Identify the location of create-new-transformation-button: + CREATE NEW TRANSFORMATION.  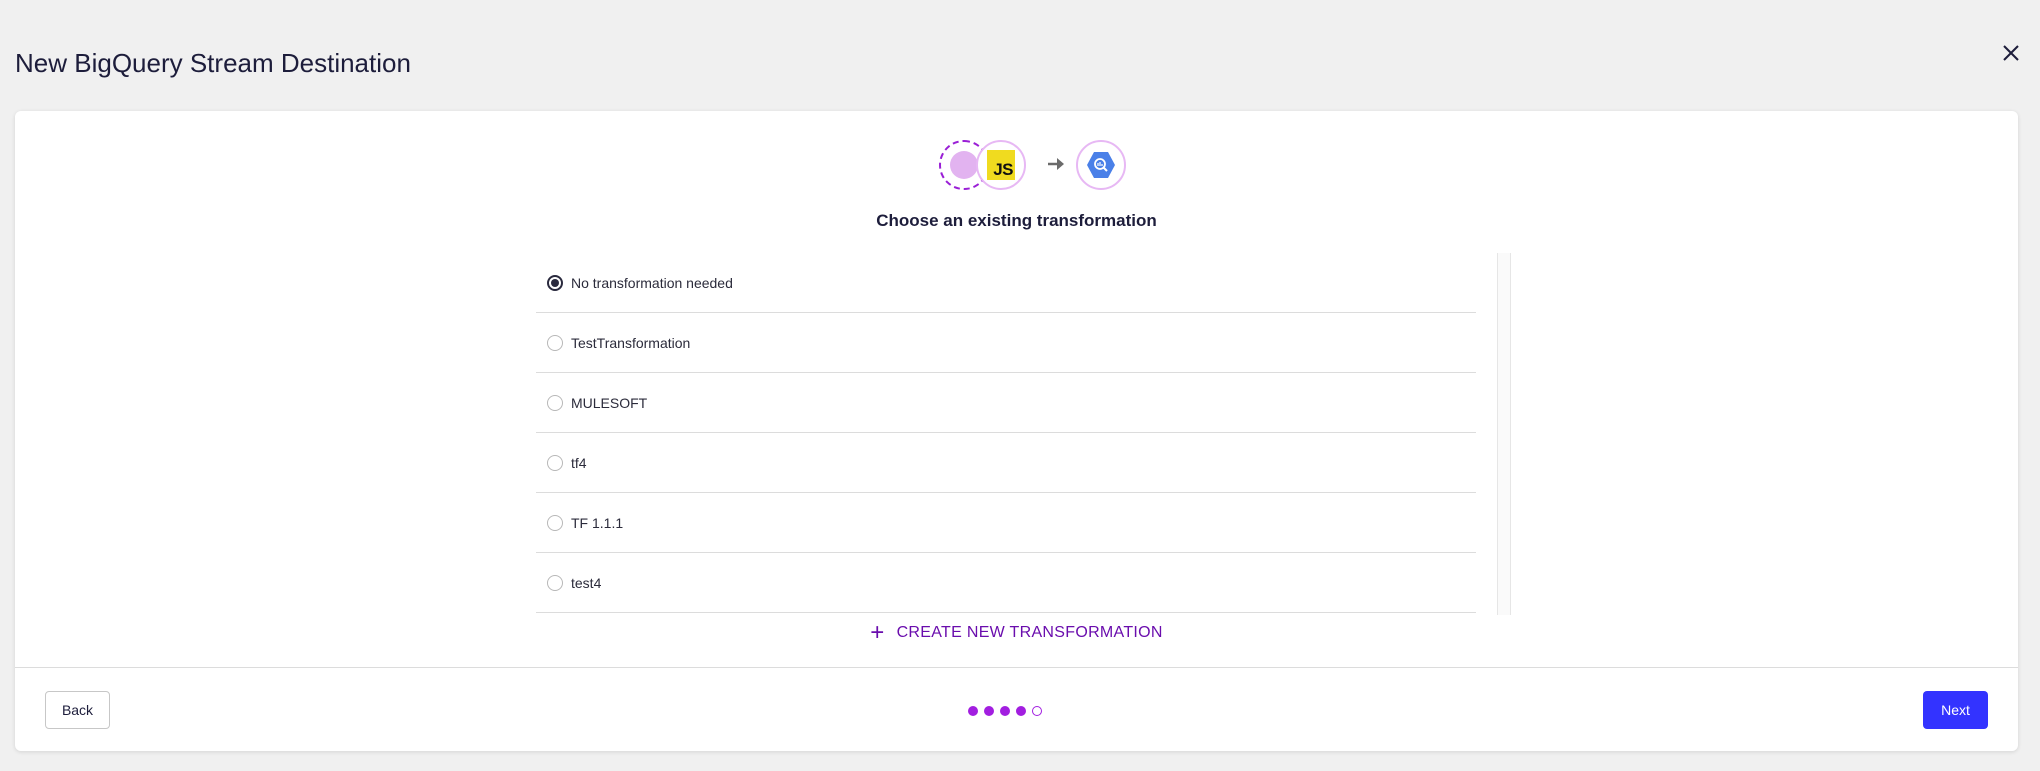
(1016, 632).